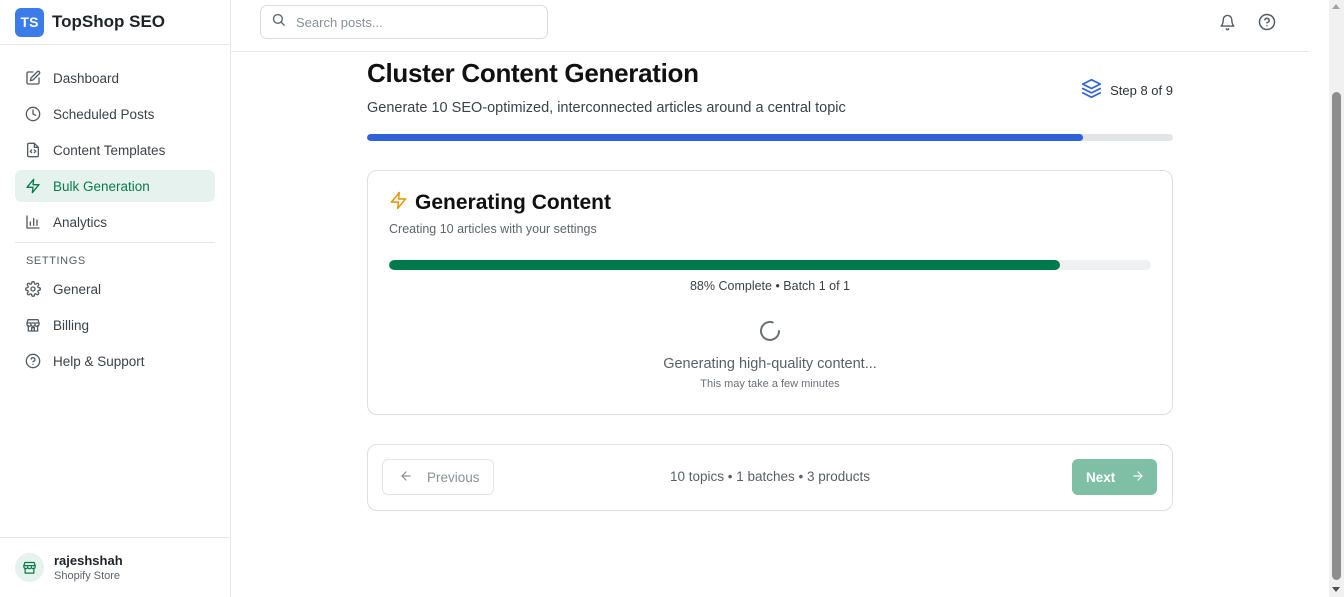 The image size is (1344, 597). Describe the element at coordinates (29, 22) in the screenshot. I see `brand-logo: TS` at that location.